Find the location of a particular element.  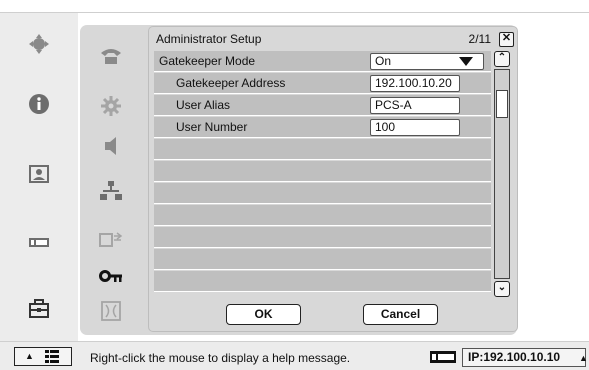

dropdown-arrow-icon is located at coordinates (466, 61).